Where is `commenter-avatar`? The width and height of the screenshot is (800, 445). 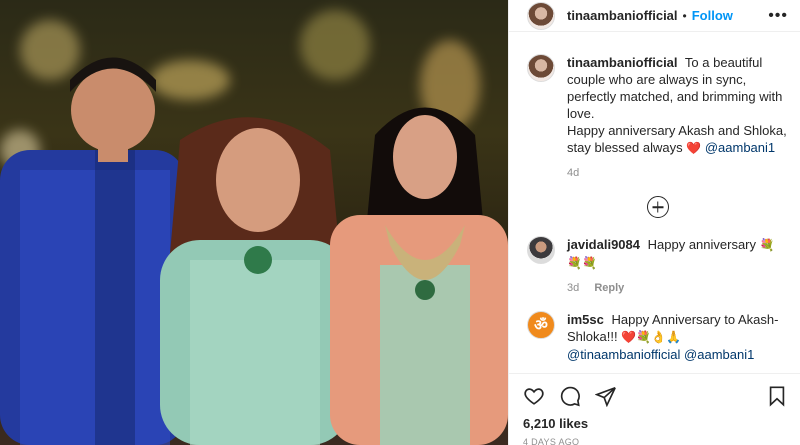
commenter-avatar is located at coordinates (541, 250).